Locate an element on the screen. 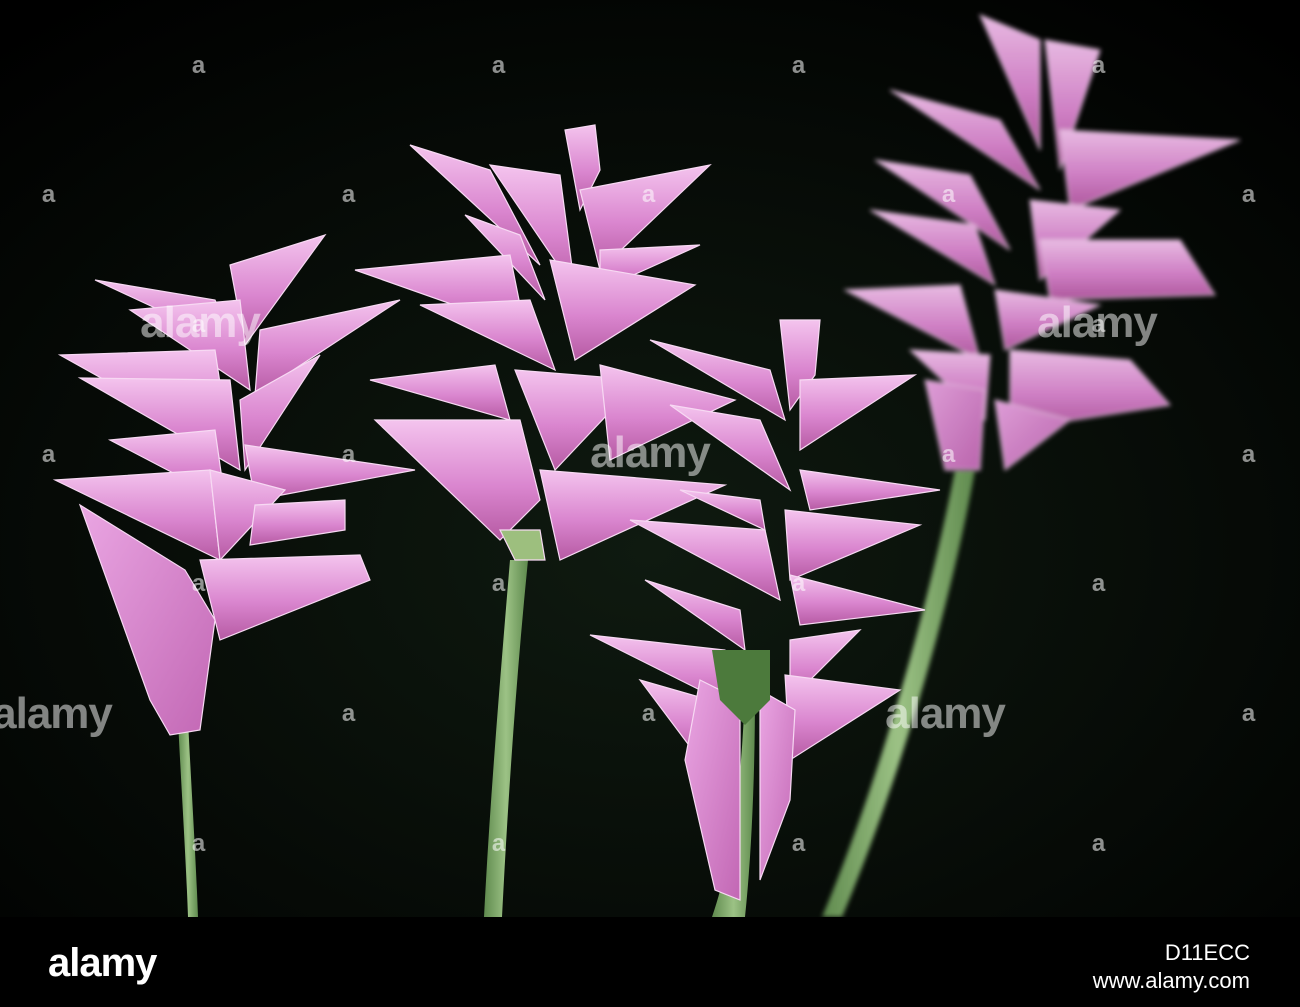 The height and width of the screenshot is (1007, 1300). image-id: D11ECC is located at coordinates (1207, 952).